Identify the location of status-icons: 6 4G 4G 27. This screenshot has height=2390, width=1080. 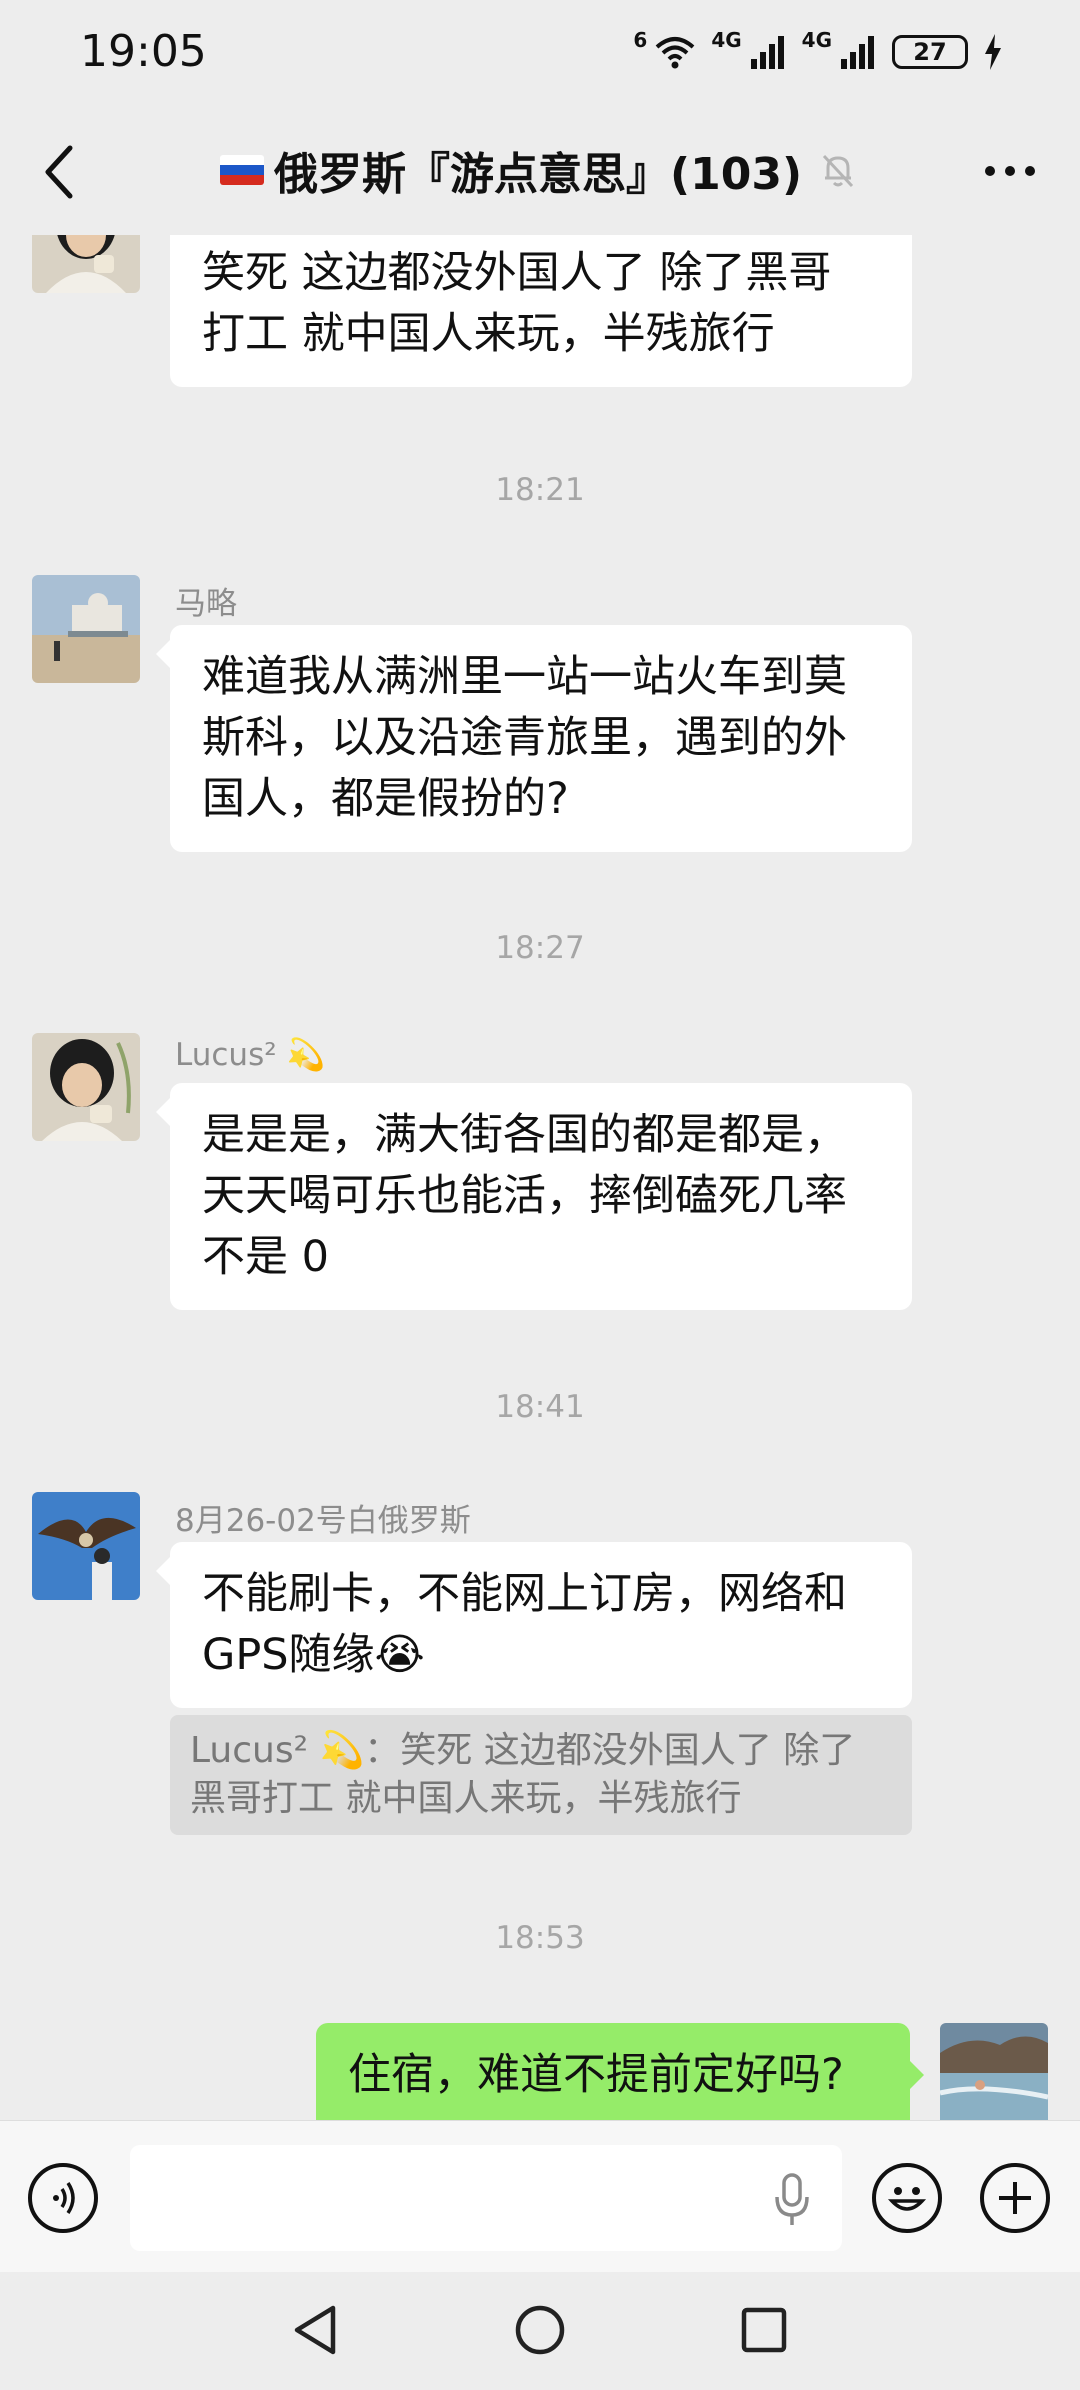
(817, 52).